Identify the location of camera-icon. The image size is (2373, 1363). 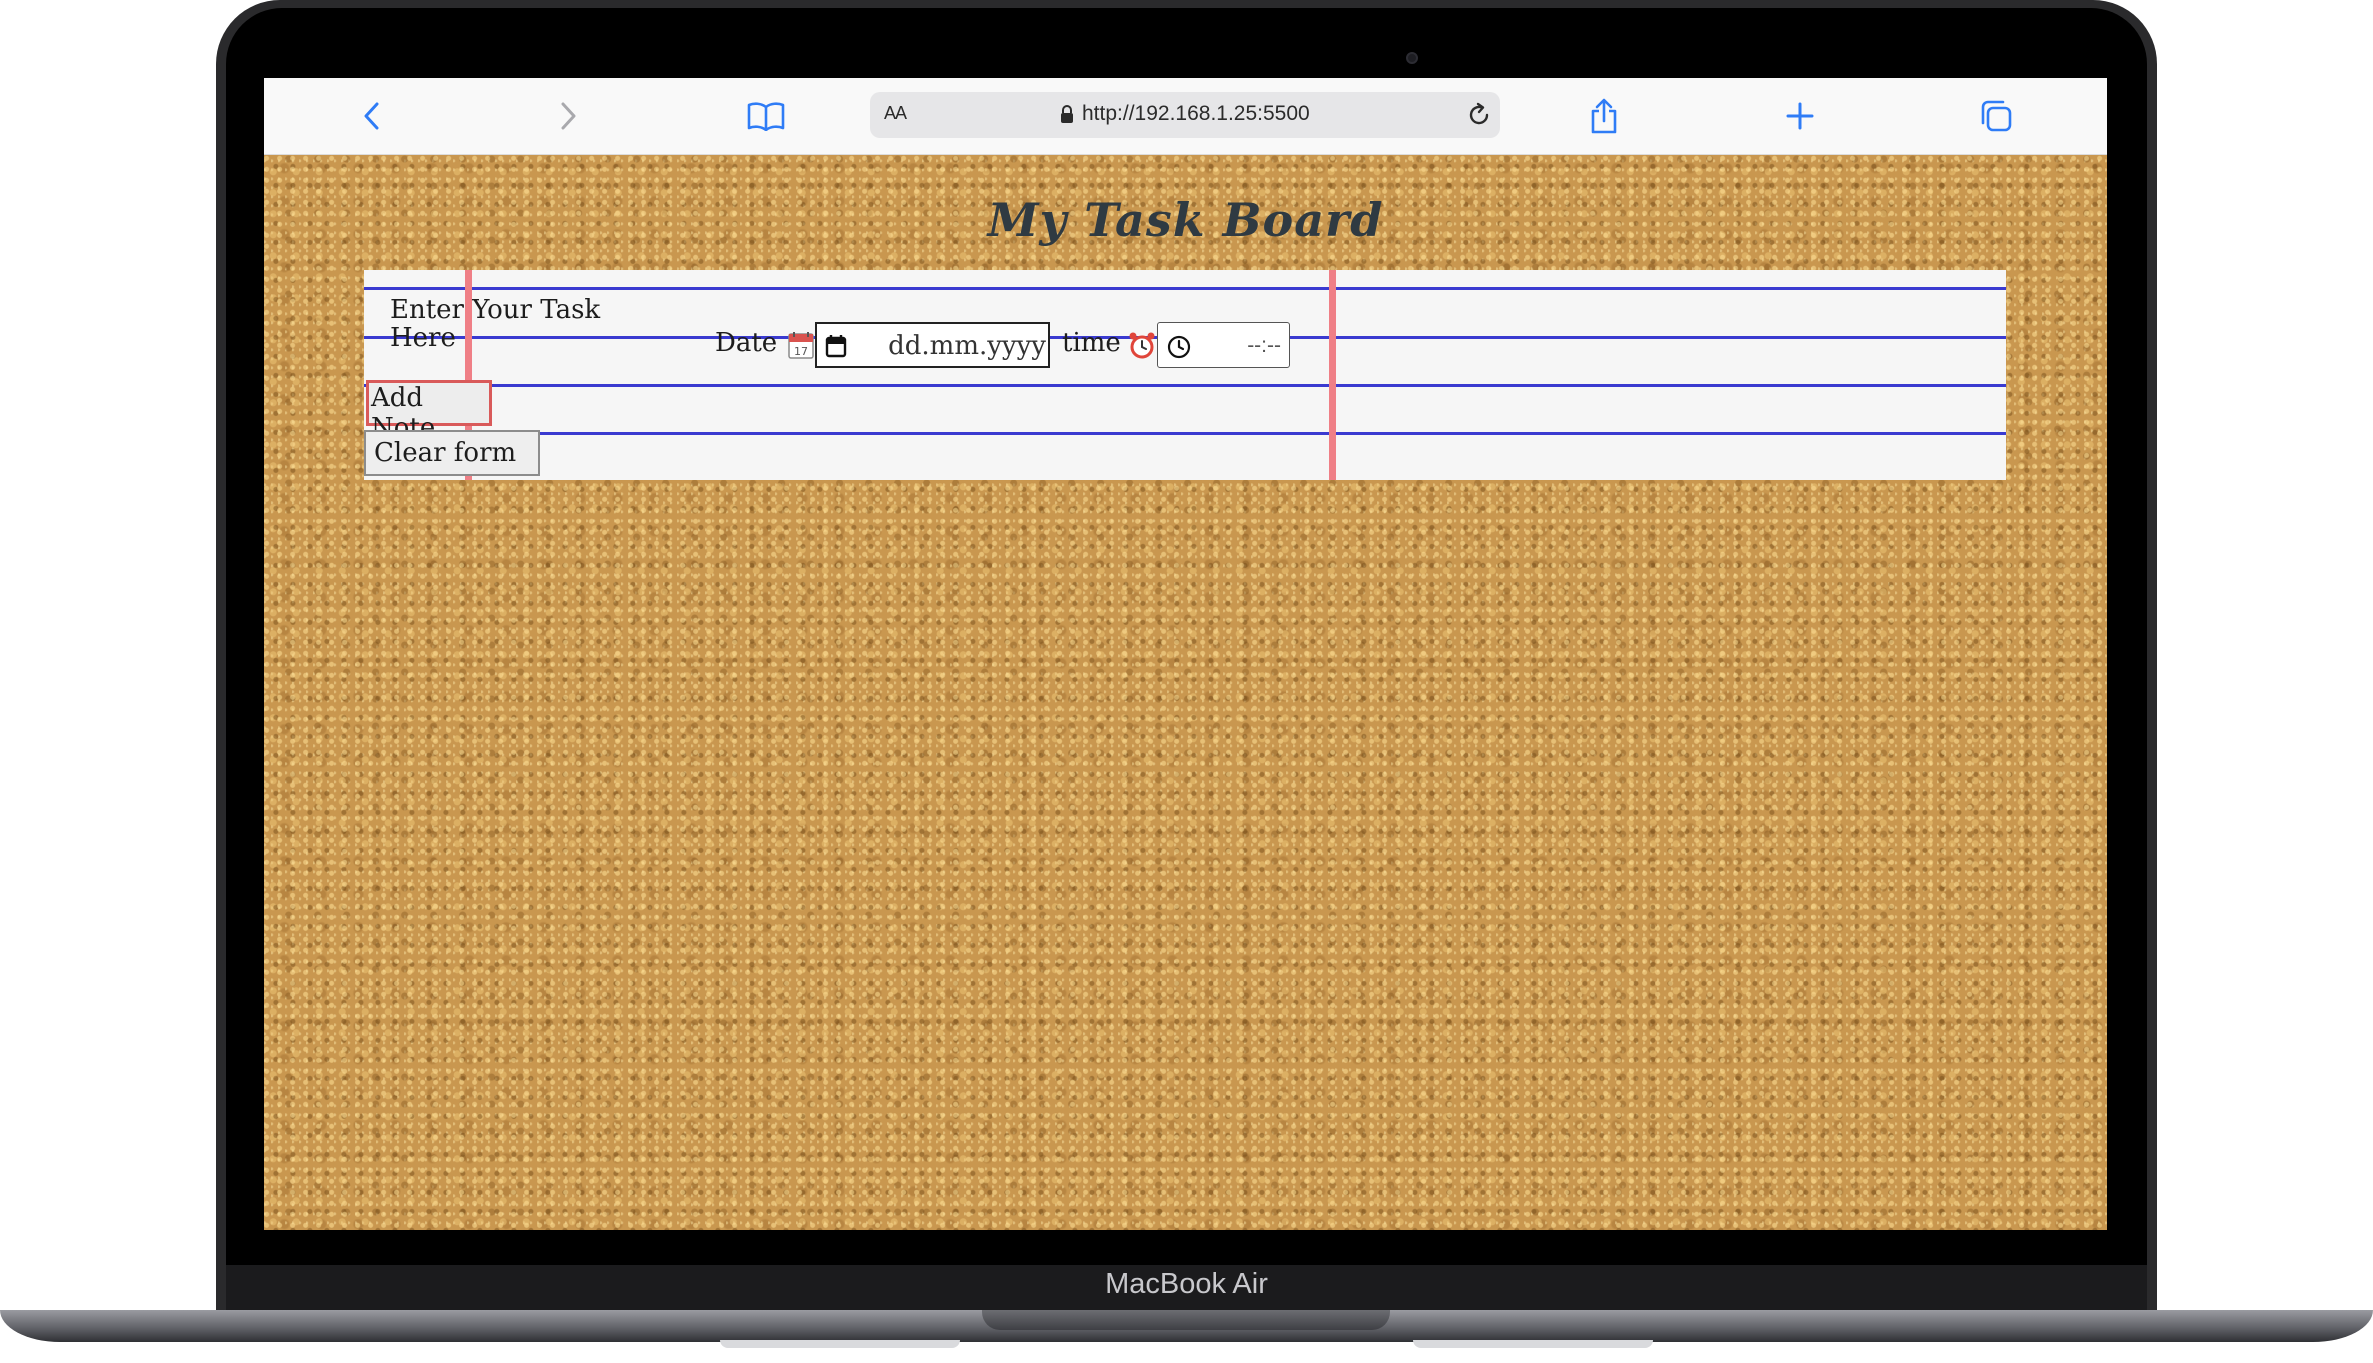
(1412, 58).